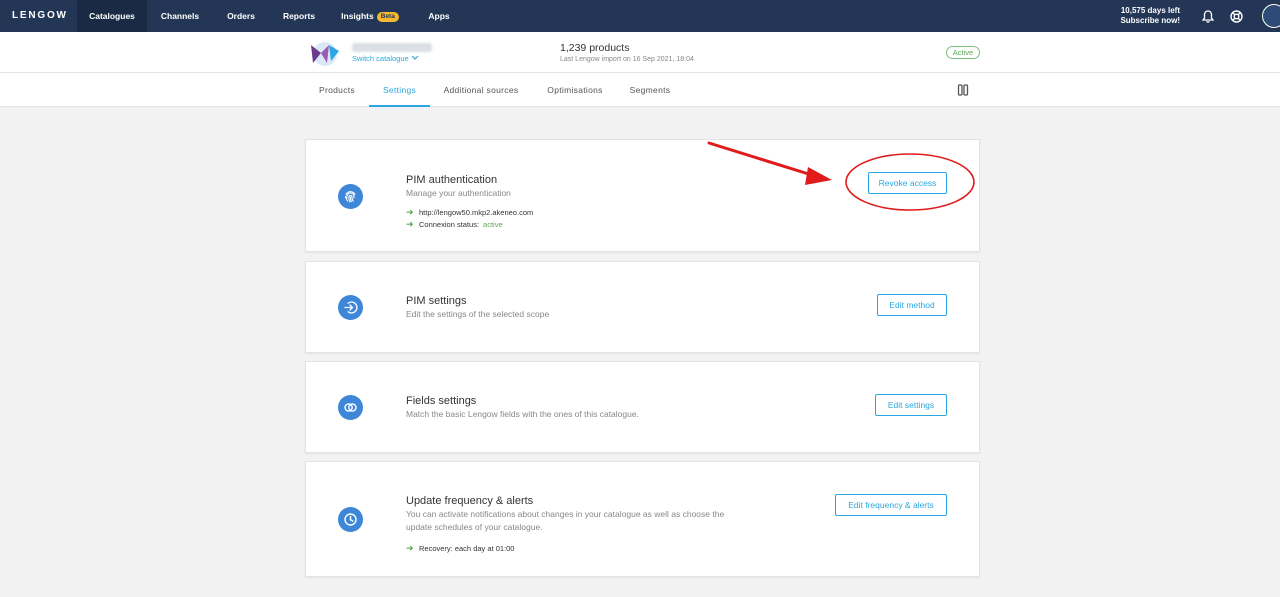 This screenshot has width=1280, height=597. What do you see at coordinates (650, 90) in the screenshot?
I see `tab-segments: Segments` at bounding box center [650, 90].